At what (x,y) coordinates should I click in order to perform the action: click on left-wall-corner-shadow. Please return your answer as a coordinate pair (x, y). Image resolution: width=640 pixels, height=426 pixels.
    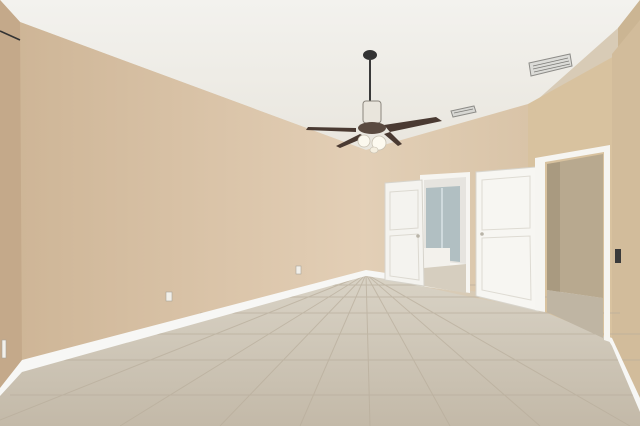
    Looking at the image, I should click on (11, 195).